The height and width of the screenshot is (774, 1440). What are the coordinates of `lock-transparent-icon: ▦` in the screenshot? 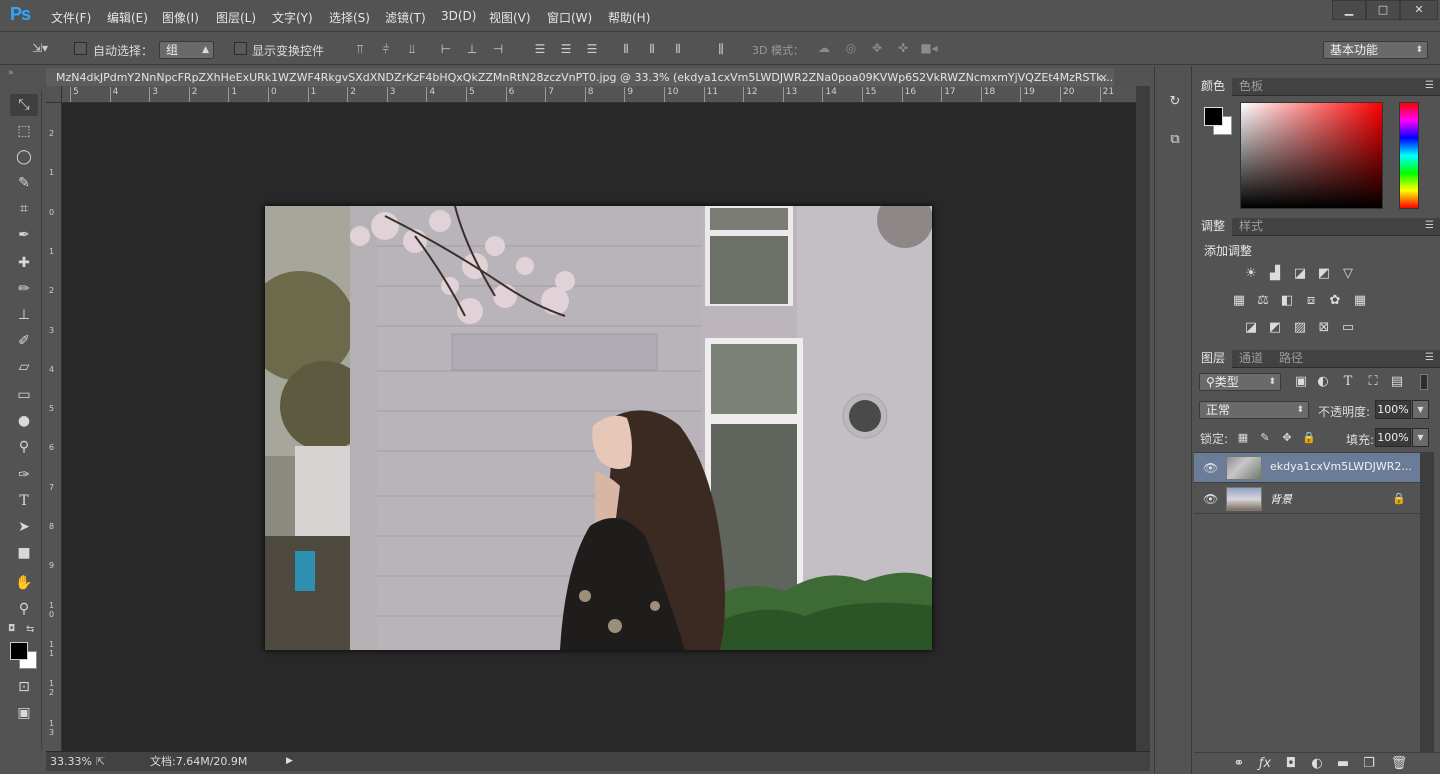 It's located at (1243, 438).